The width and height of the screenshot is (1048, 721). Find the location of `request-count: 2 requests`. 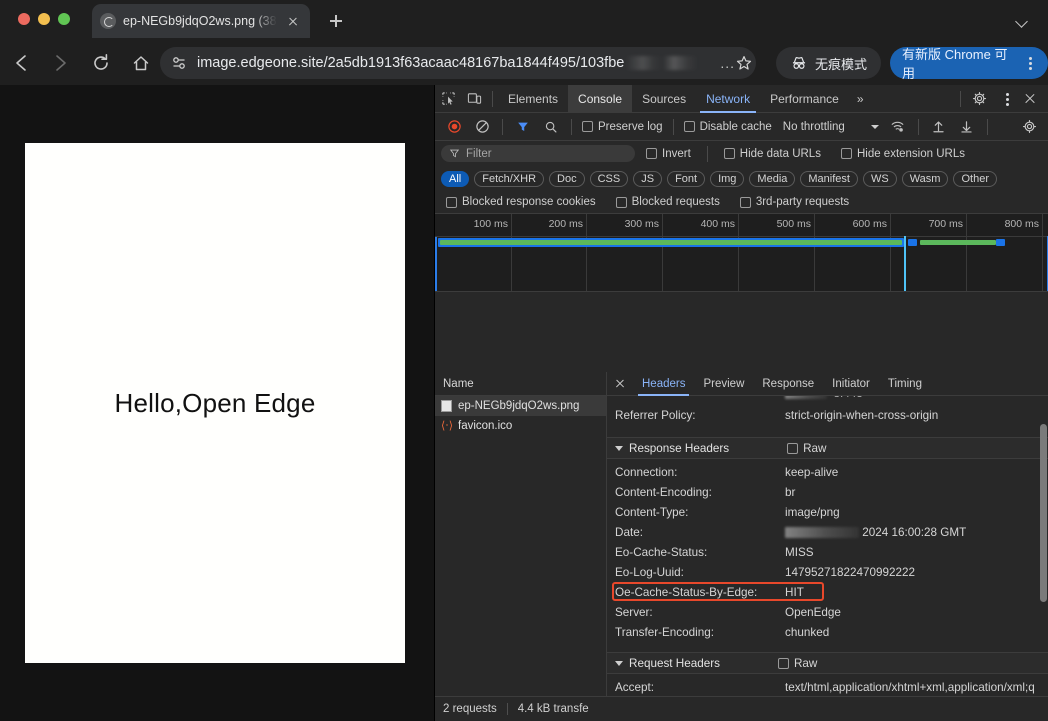

request-count: 2 requests is located at coordinates (470, 709).